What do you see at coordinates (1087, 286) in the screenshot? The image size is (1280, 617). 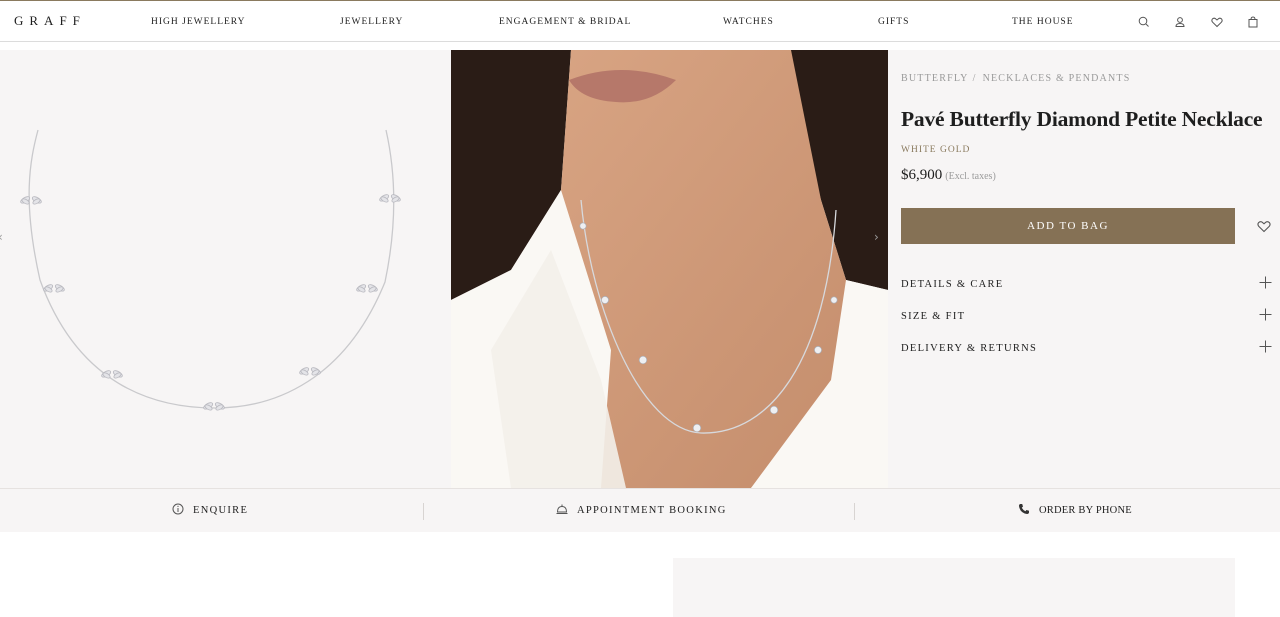 I see `accordion-details-care: DETAILS & CARE` at bounding box center [1087, 286].